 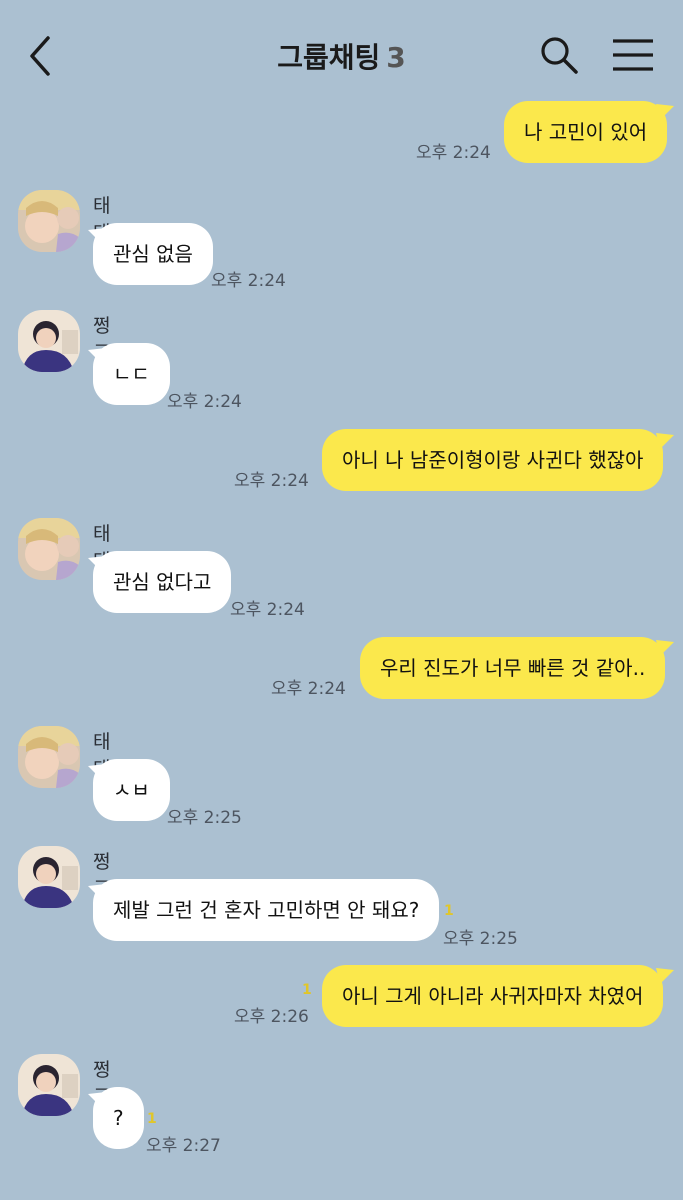 I want to click on menu-icon, so click(x=633, y=55).